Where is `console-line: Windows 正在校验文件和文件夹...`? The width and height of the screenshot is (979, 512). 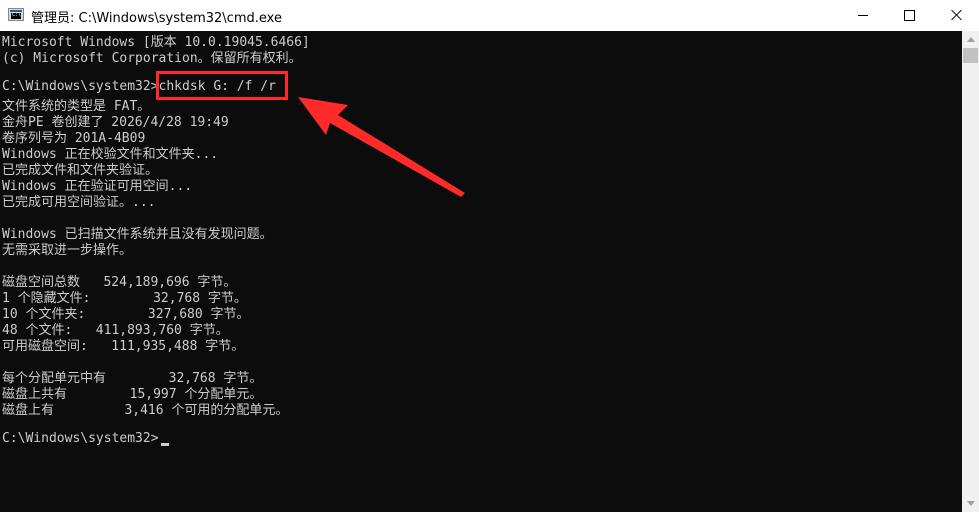 console-line: Windows 正在校验文件和文件夹... is located at coordinates (110, 154).